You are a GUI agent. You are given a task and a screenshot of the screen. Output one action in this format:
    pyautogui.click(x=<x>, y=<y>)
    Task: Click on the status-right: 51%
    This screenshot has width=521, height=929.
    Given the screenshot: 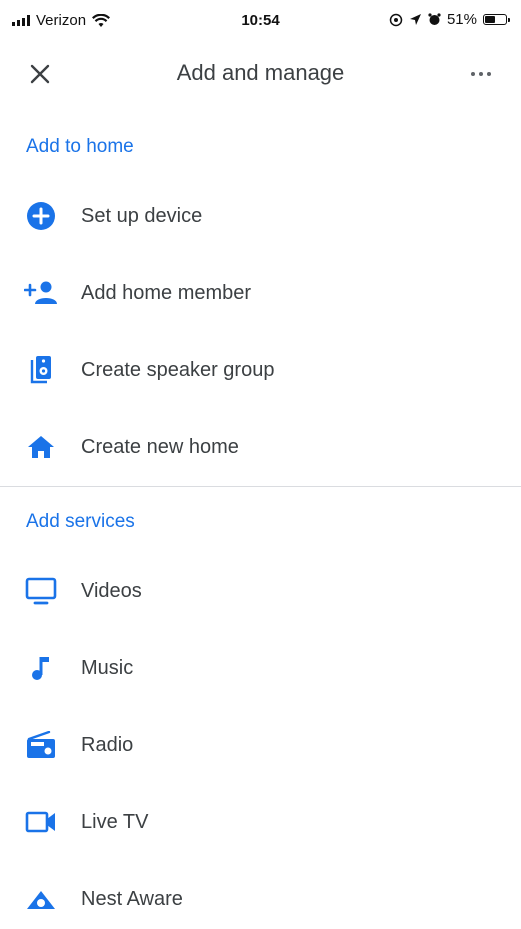 What is the action you would take?
    pyautogui.click(x=449, y=19)
    